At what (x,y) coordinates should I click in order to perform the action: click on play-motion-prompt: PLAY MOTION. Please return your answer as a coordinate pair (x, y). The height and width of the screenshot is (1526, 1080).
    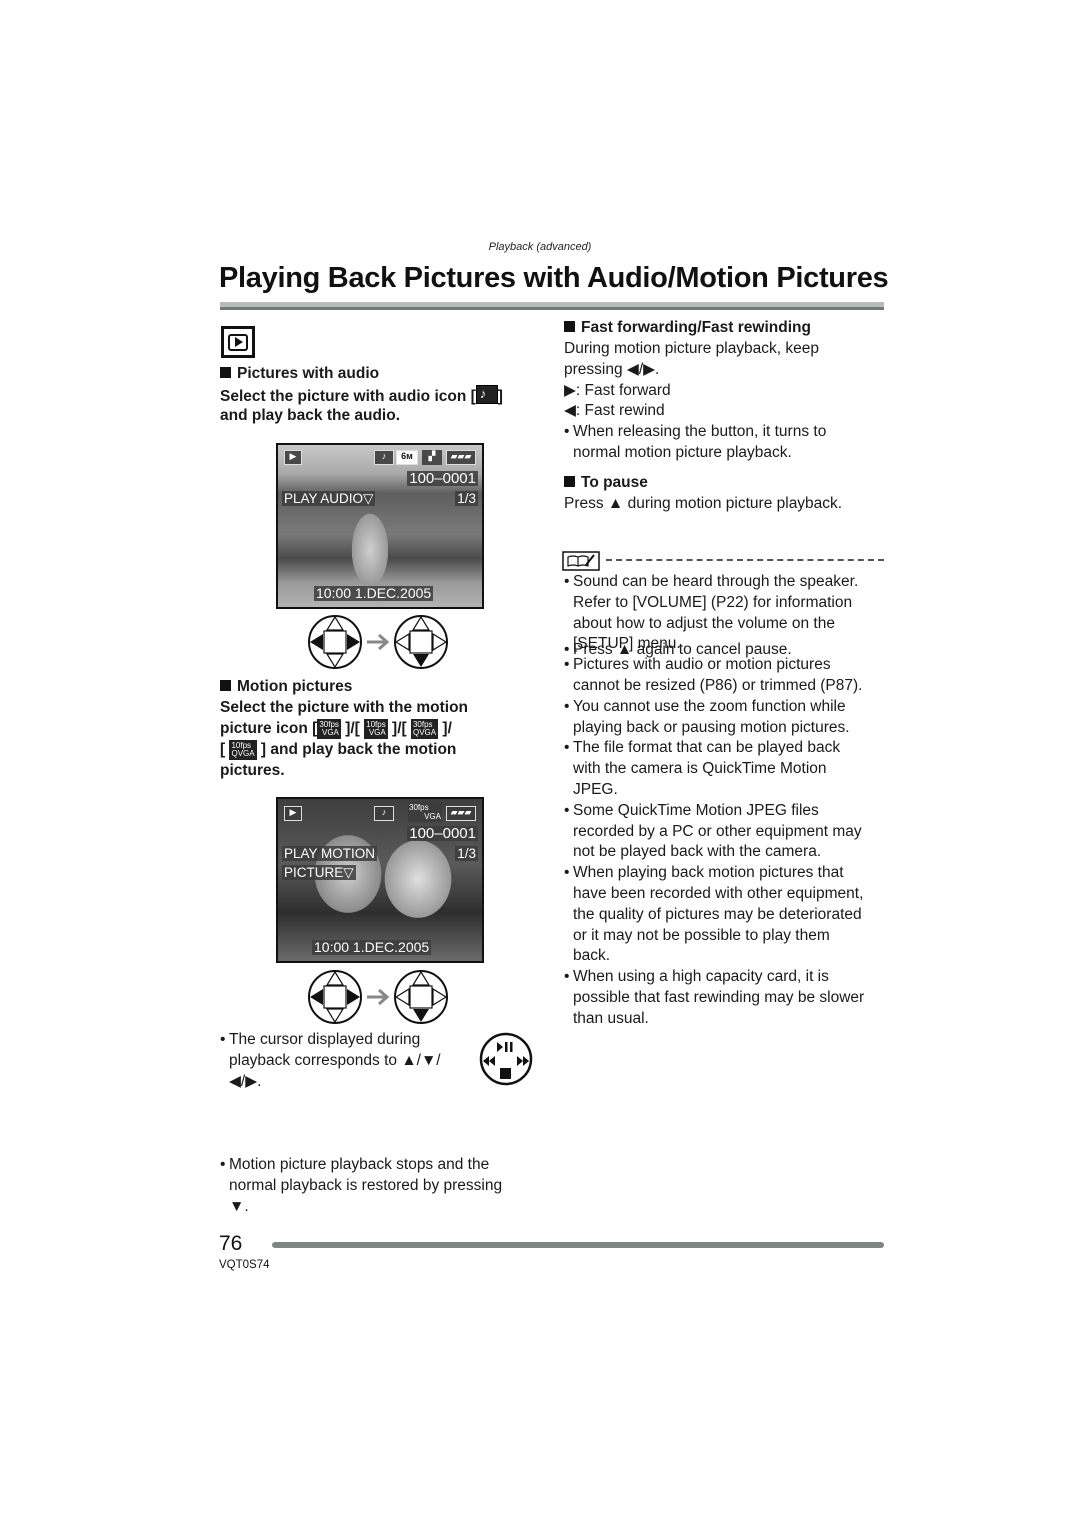
    Looking at the image, I should click on (330, 853).